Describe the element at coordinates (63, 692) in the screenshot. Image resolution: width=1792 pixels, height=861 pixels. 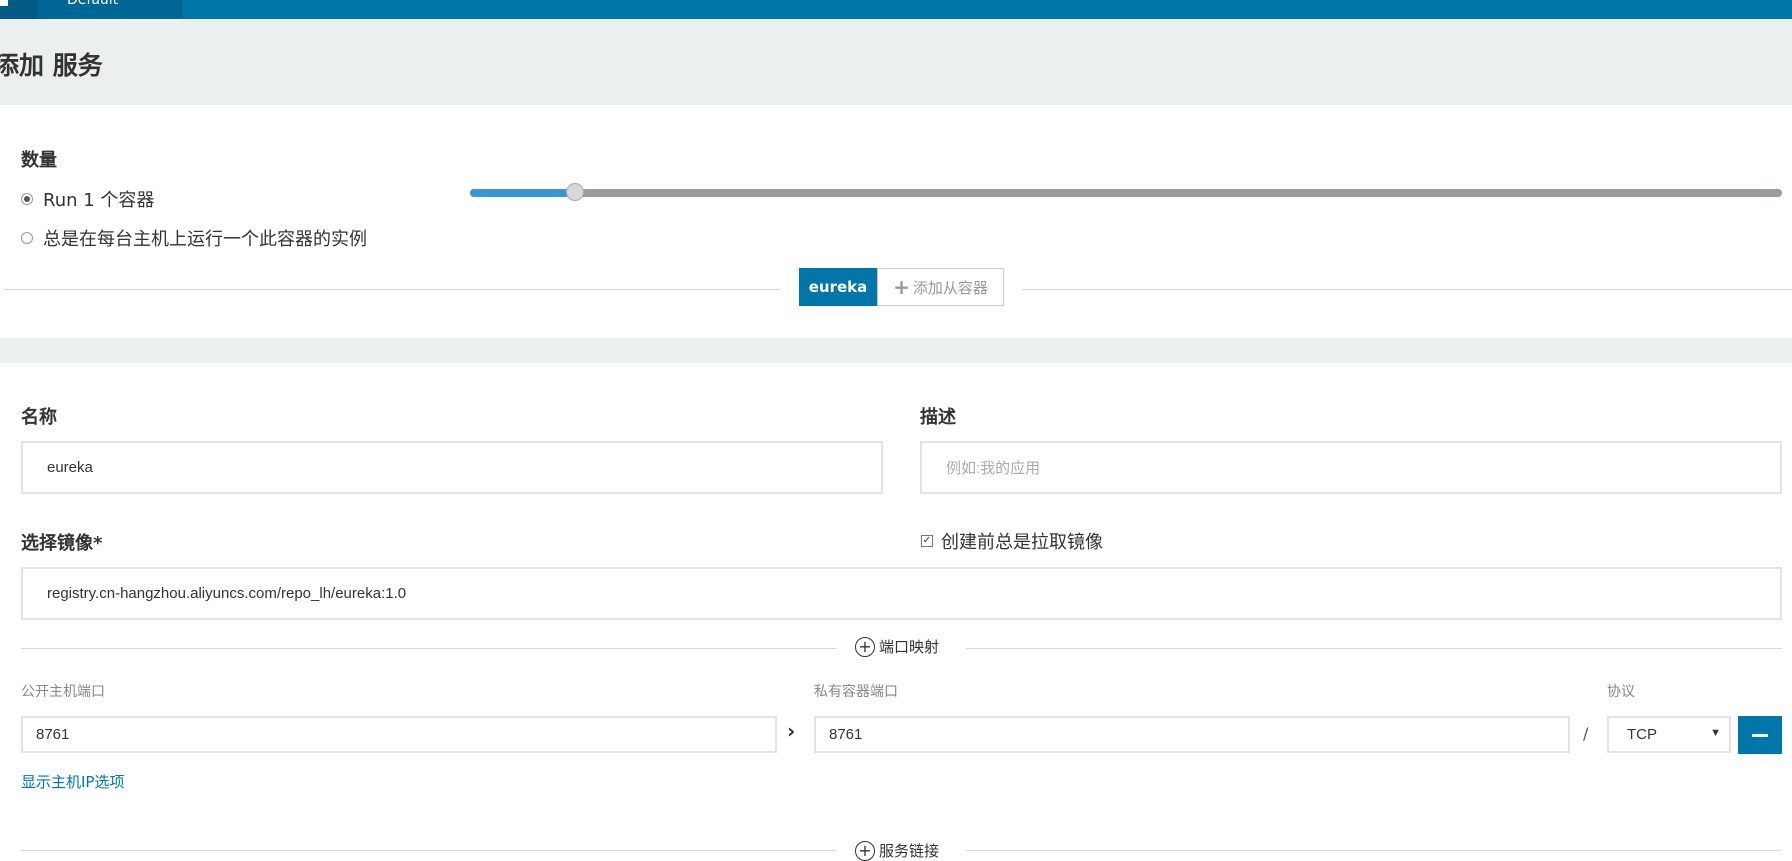
I see `public-port-label: 公开主机端口` at that location.